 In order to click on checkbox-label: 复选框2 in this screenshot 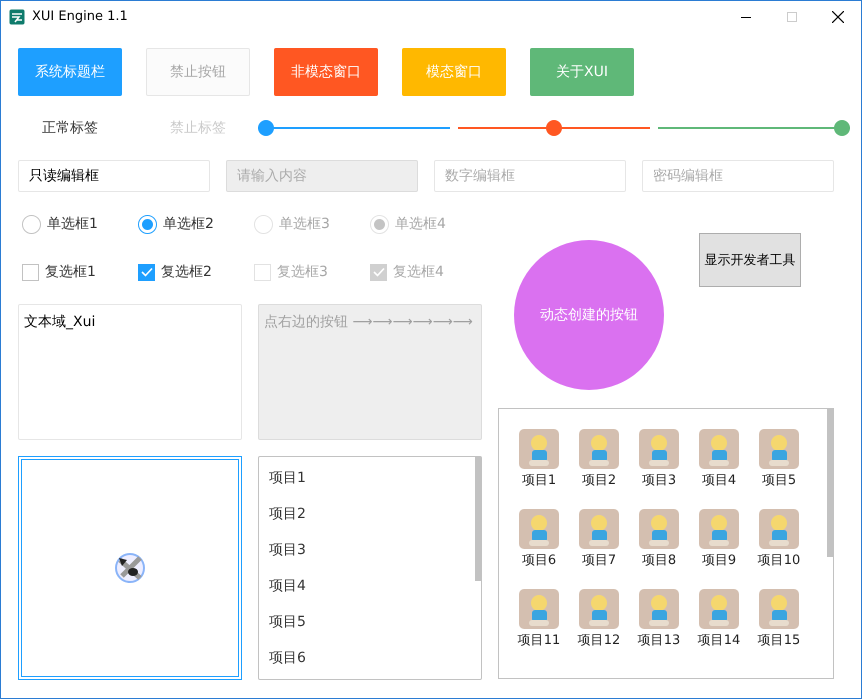, I will do `click(186, 272)`.